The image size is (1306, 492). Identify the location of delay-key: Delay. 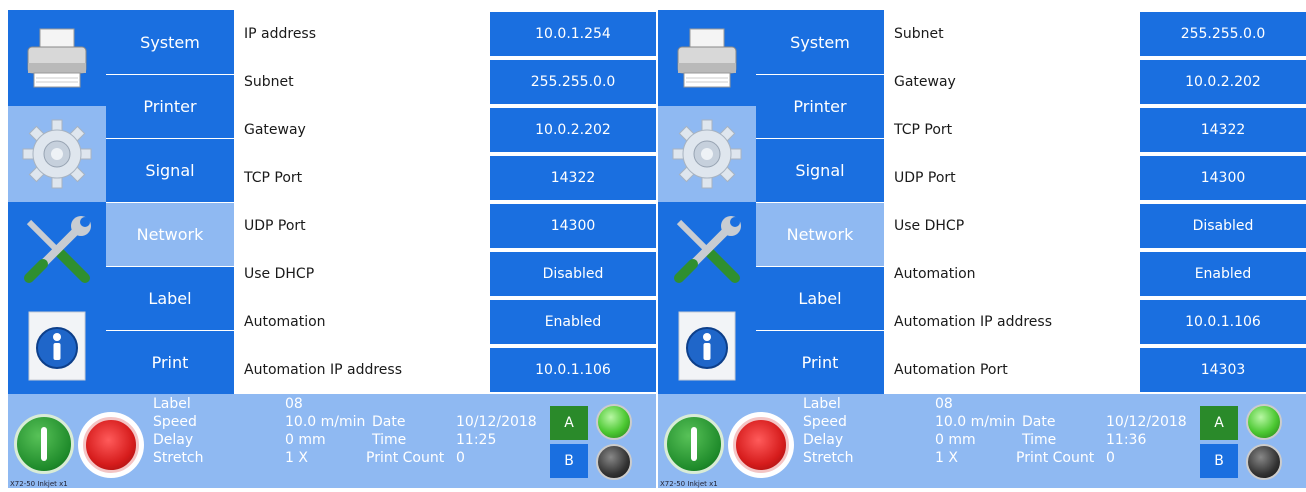
(823, 440).